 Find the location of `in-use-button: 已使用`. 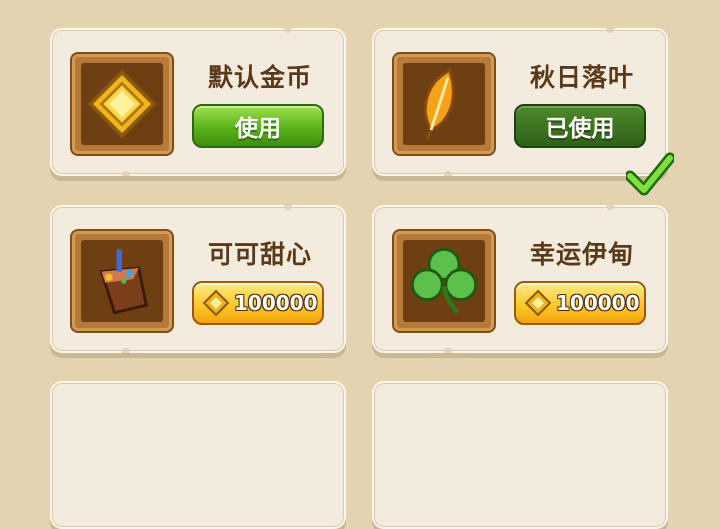

in-use-button: 已使用 is located at coordinates (580, 126).